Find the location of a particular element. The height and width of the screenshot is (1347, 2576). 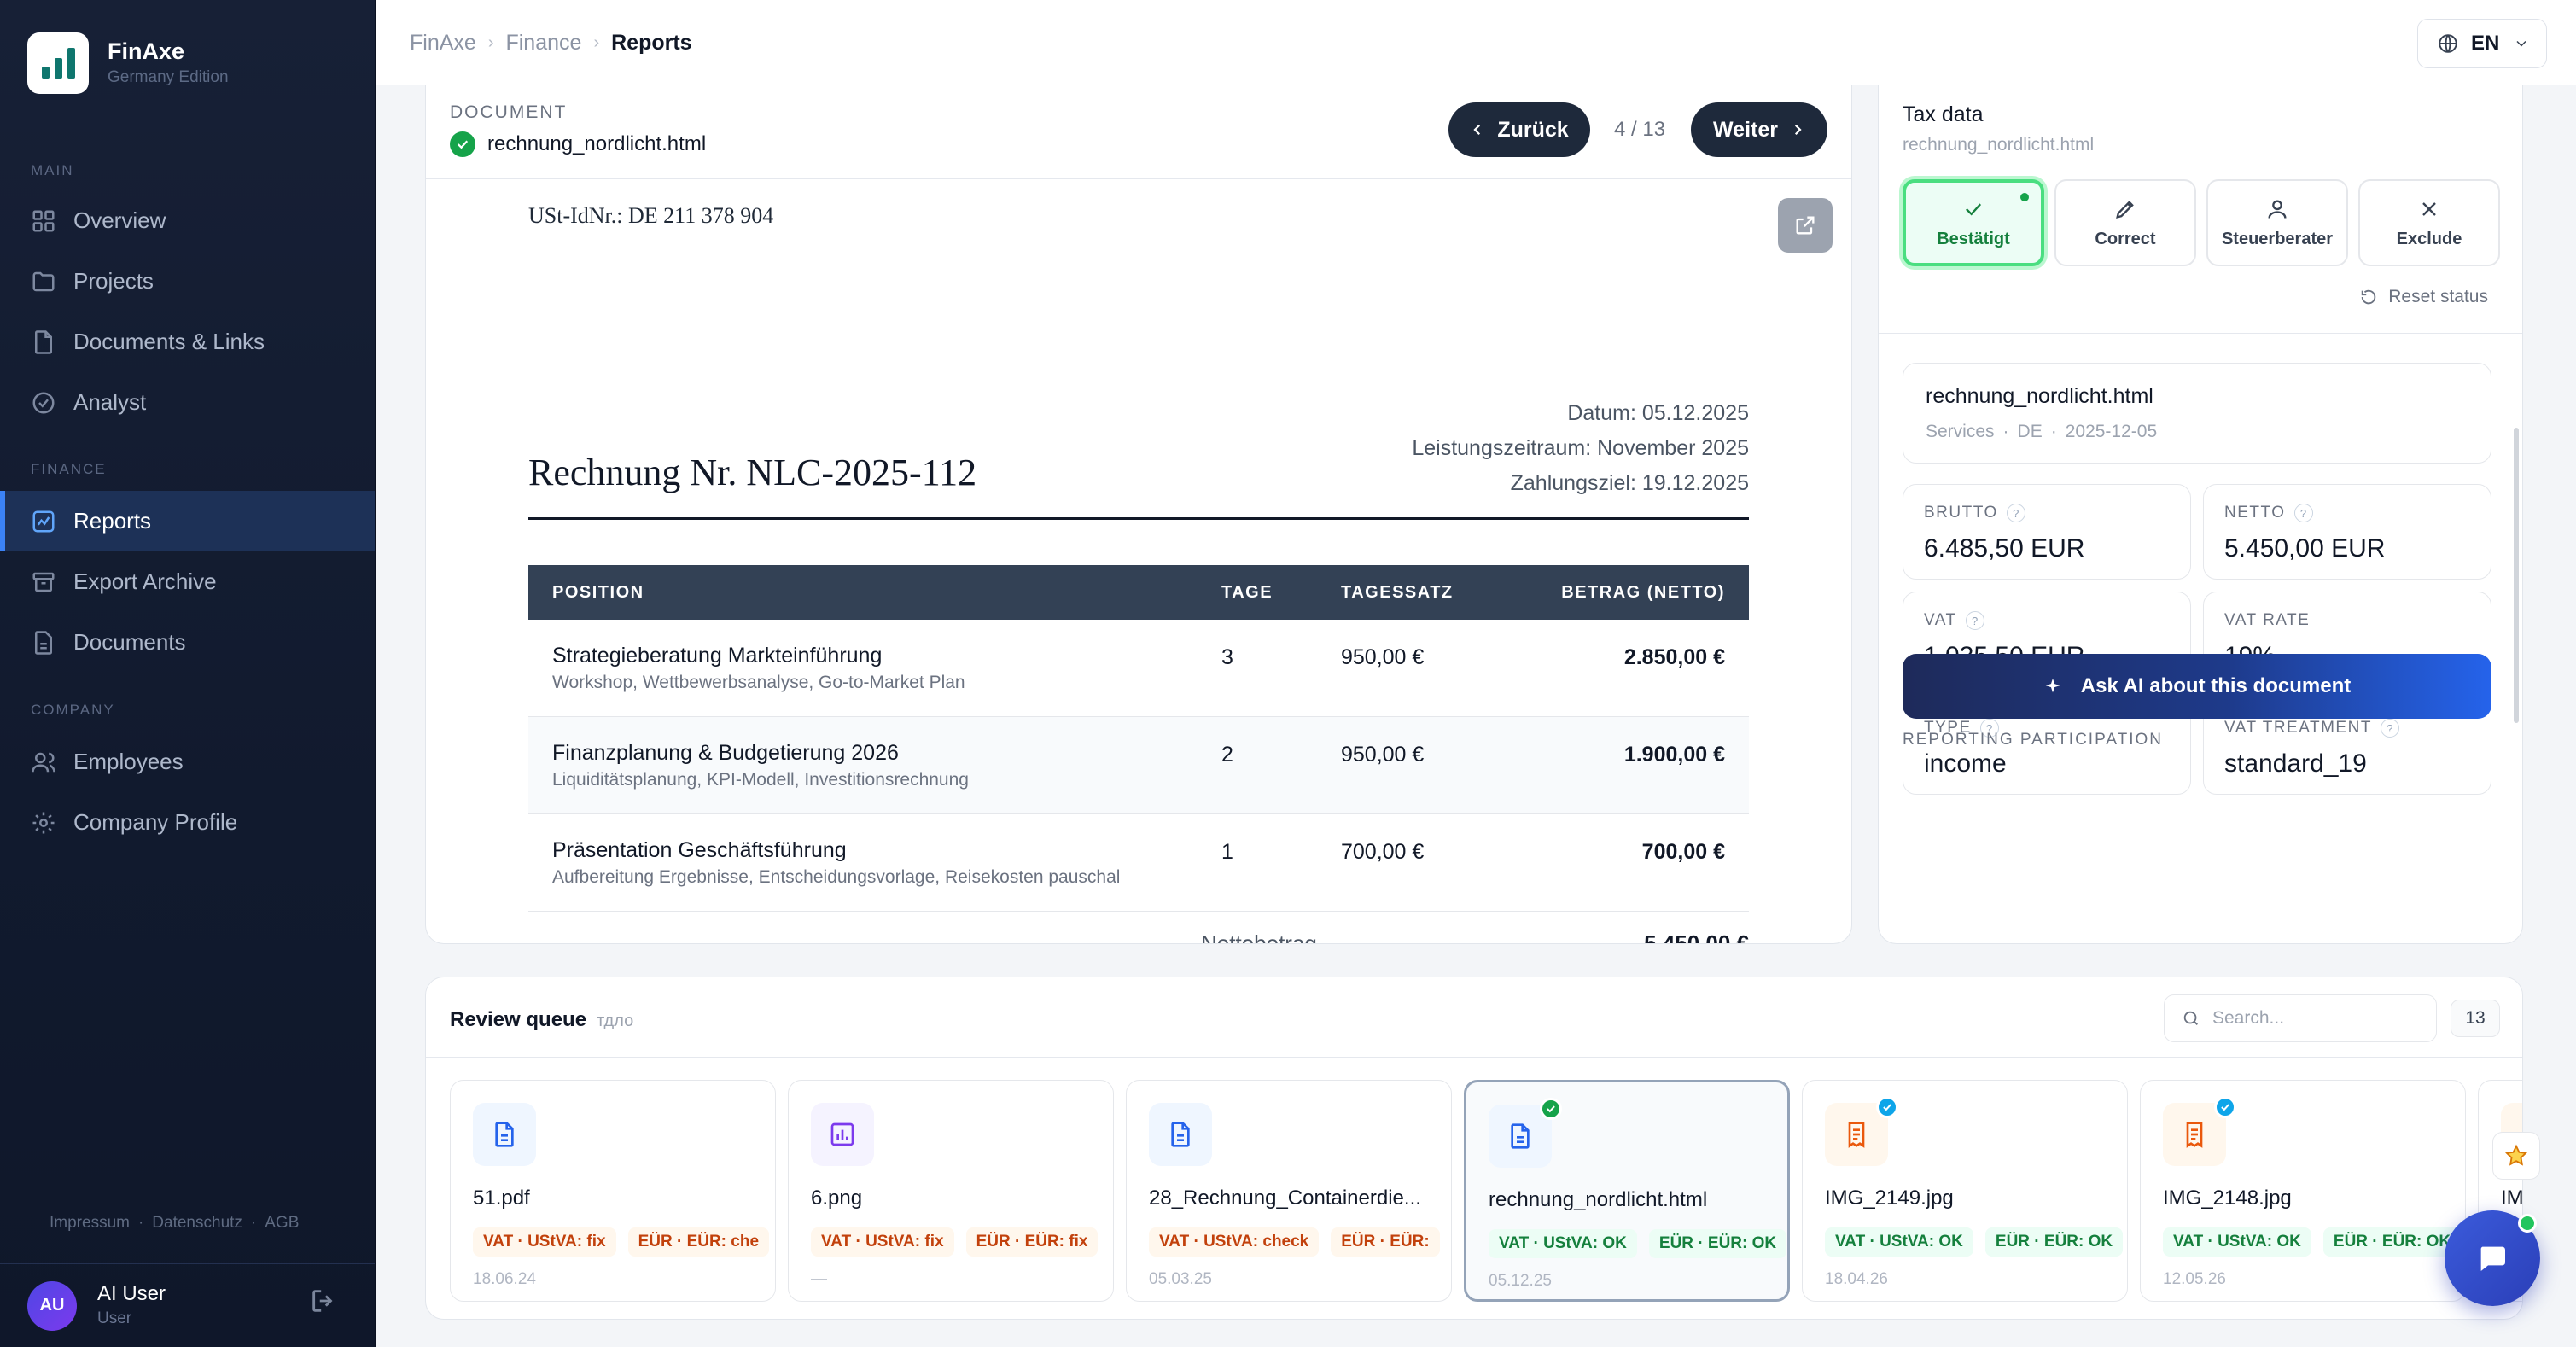

user-profile: AU AI User User is located at coordinates (187, 1305).